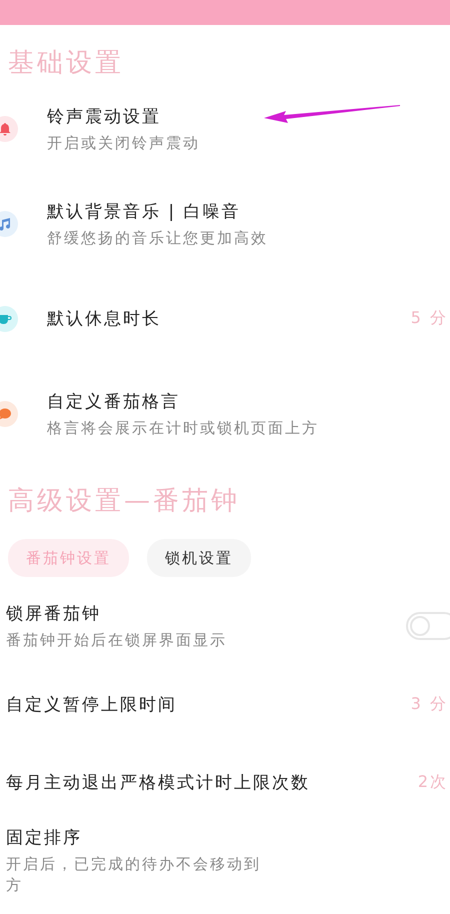 Image resolution: width=450 pixels, height=914 pixels. I want to click on setting-title: 固定排序, so click(44, 837).